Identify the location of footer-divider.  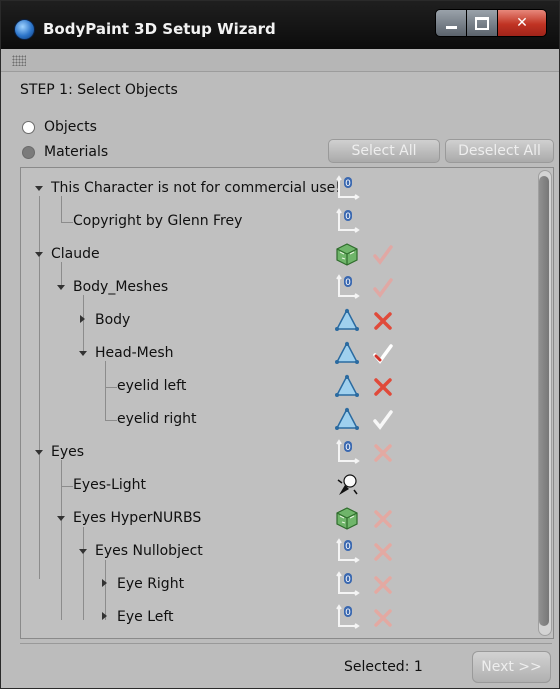
(286, 643).